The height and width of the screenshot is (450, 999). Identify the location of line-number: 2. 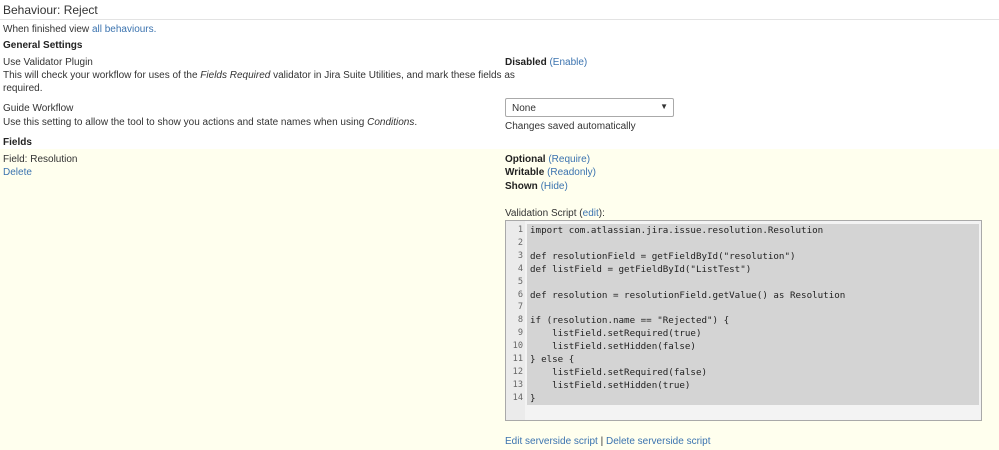
(520, 242).